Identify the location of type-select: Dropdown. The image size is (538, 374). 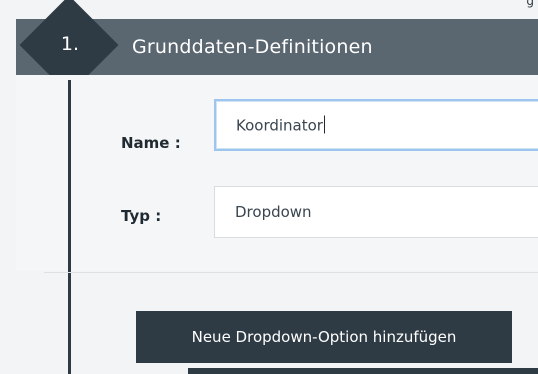
(376, 212).